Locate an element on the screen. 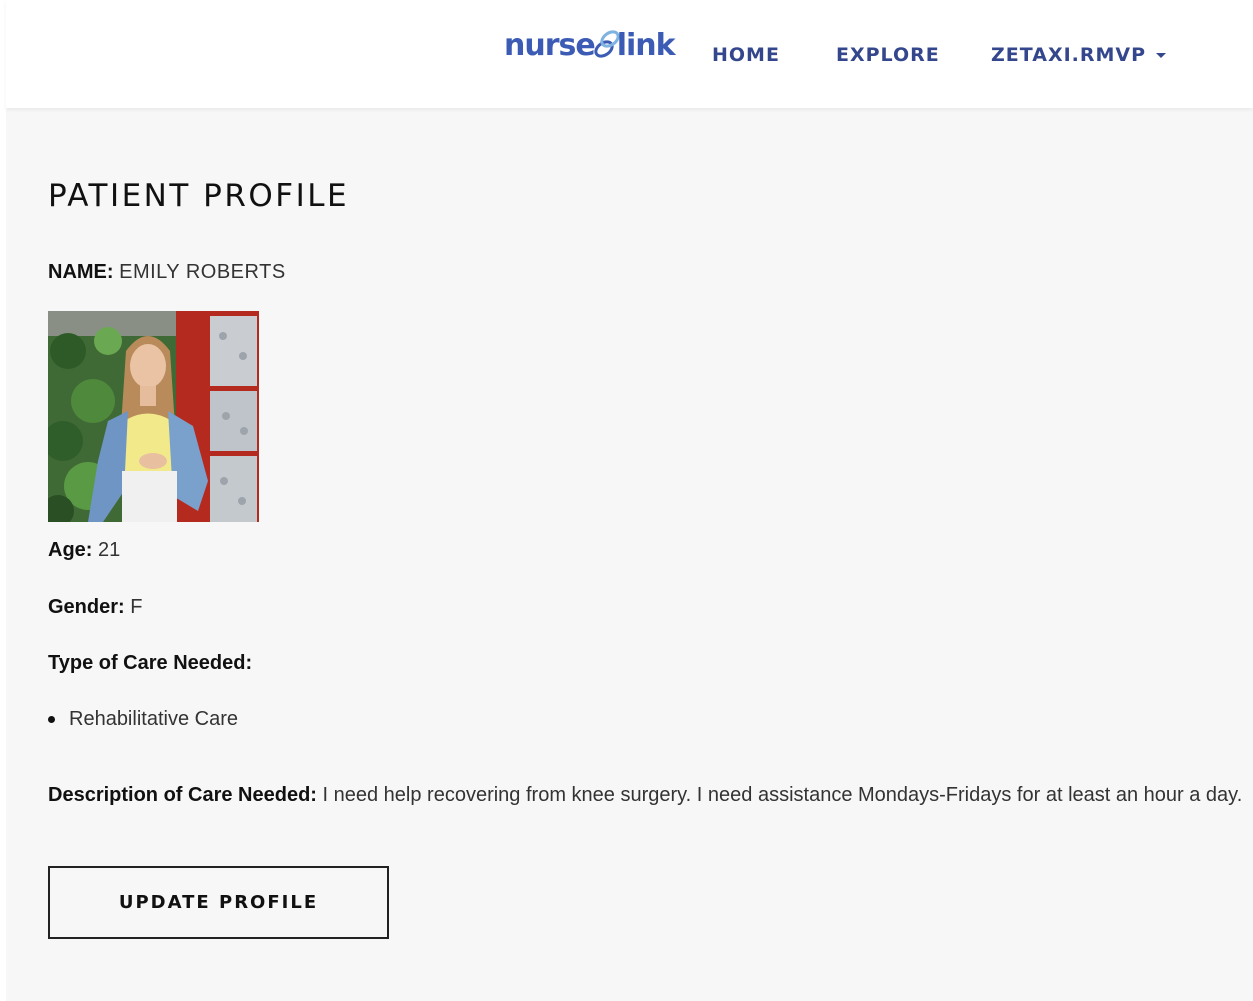 This screenshot has width=1253, height=1001. bullet-icon is located at coordinates (51, 719).